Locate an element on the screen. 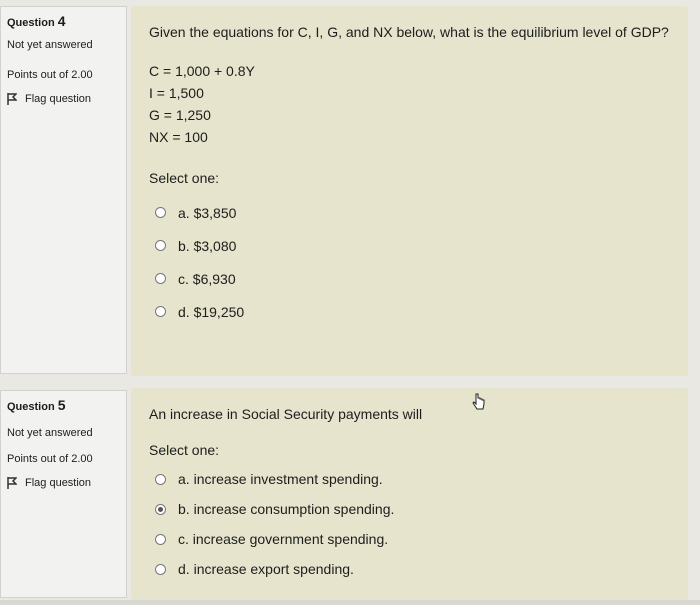  answer-text: $19,250 is located at coordinates (219, 311).